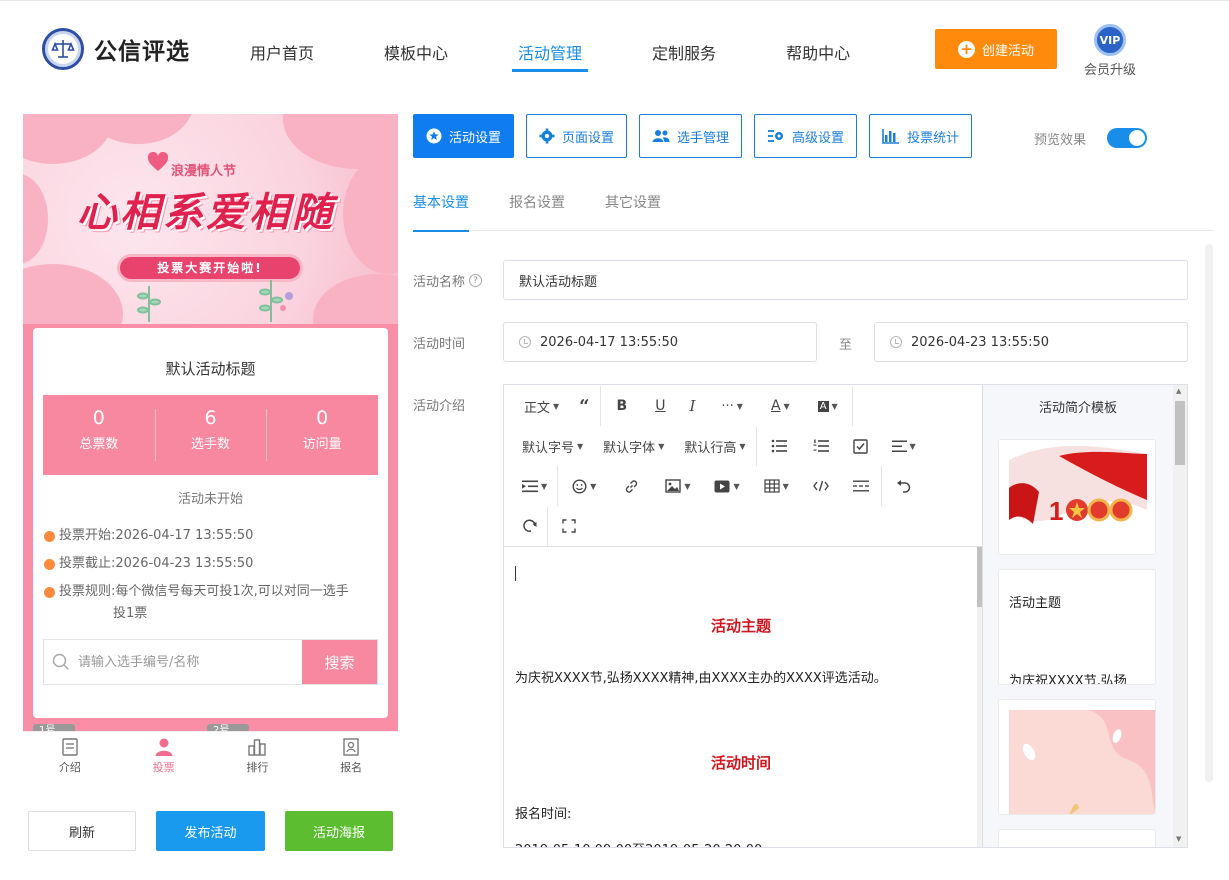 This screenshot has height=880, width=1229. Describe the element at coordinates (552, 446) in the screenshot. I see `font-size-select: 默认字号 ▼` at that location.